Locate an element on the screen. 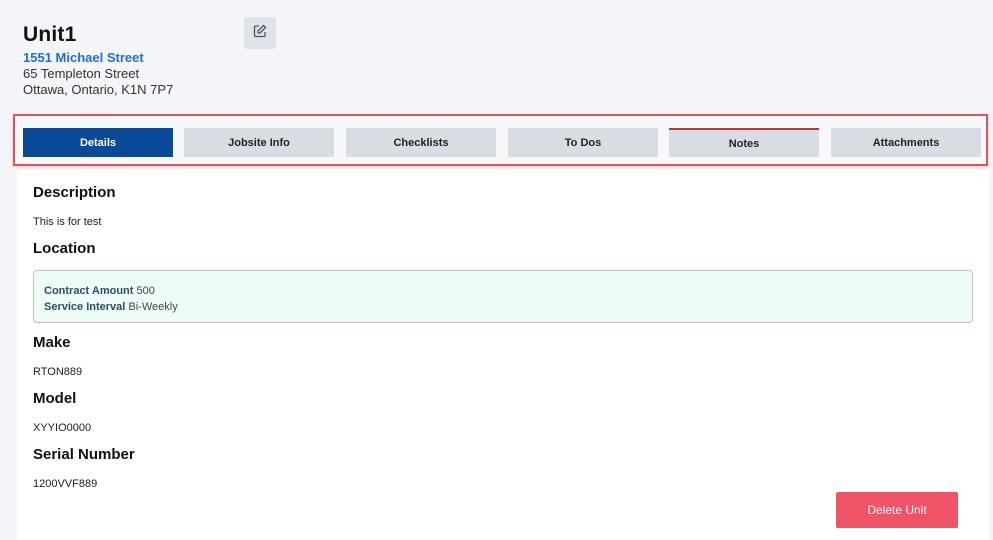 The height and width of the screenshot is (540, 993). tab-jobsite-info: Jobsite Info is located at coordinates (259, 142).